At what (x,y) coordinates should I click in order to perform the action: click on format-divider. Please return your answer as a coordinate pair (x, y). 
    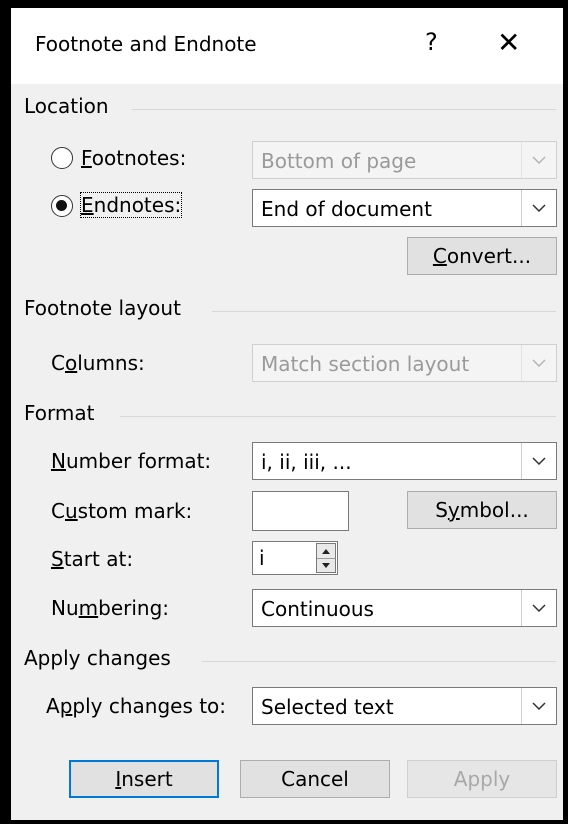
    Looking at the image, I should click on (338, 416).